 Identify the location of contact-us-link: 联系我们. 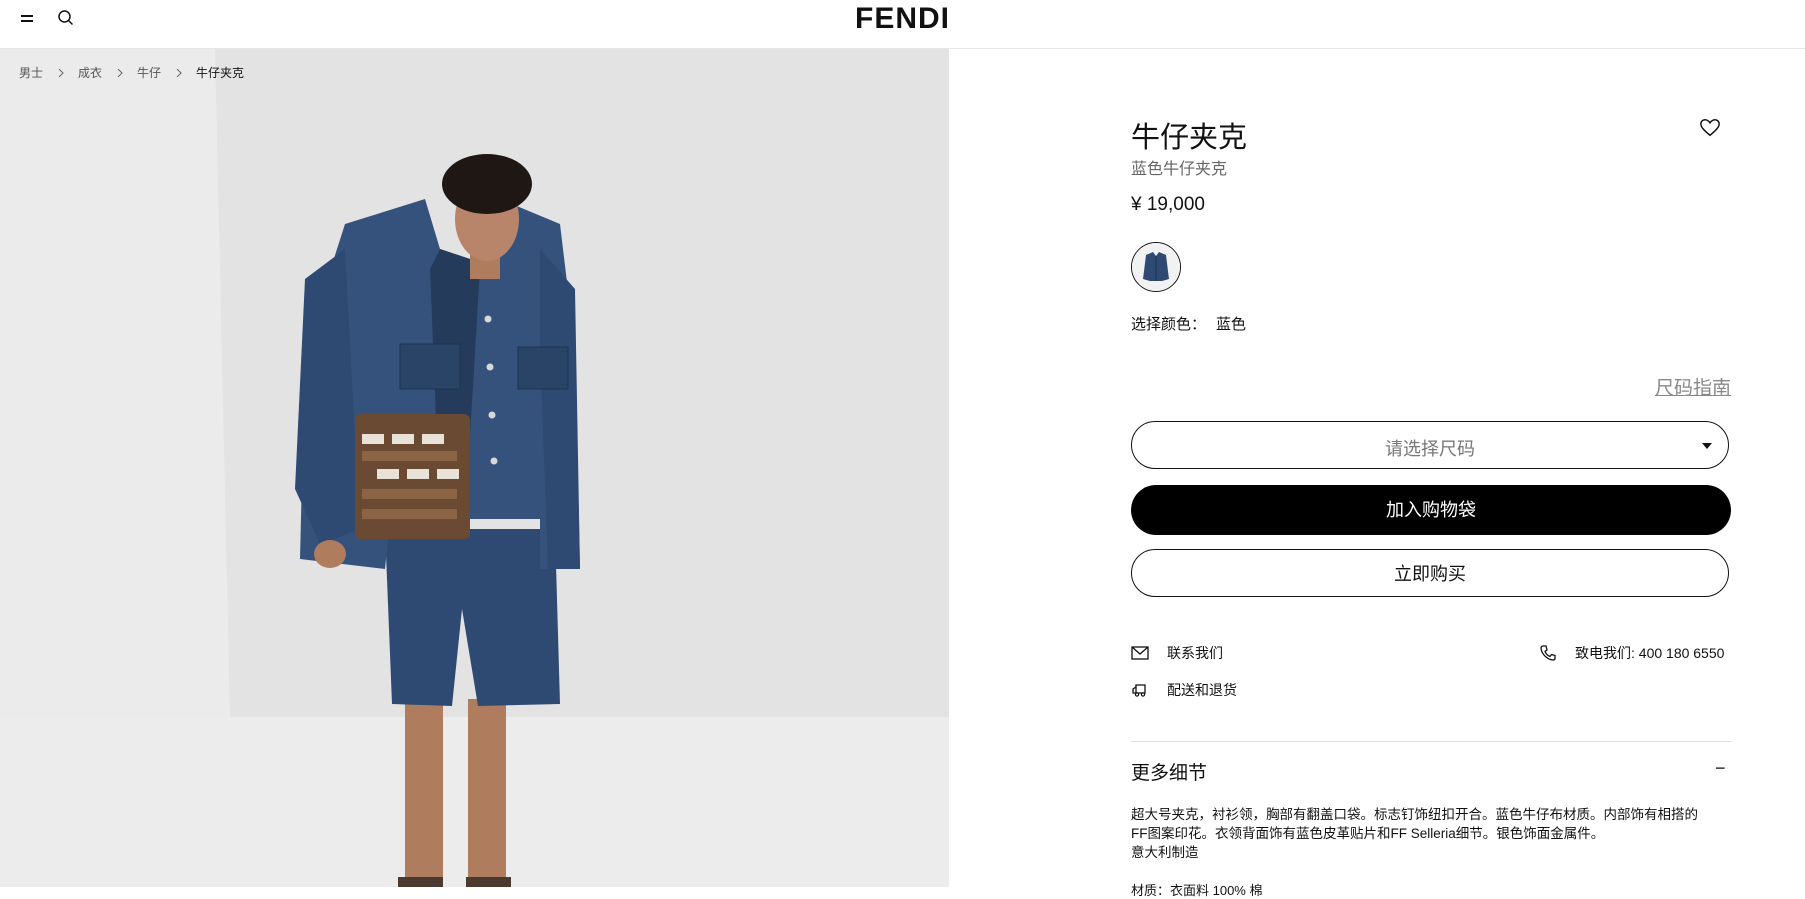
(1177, 653).